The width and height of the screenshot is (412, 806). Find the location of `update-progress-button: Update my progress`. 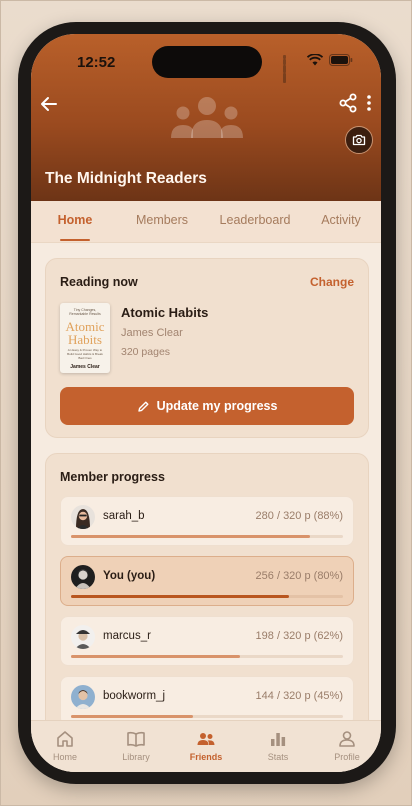

update-progress-button: Update my progress is located at coordinates (207, 406).